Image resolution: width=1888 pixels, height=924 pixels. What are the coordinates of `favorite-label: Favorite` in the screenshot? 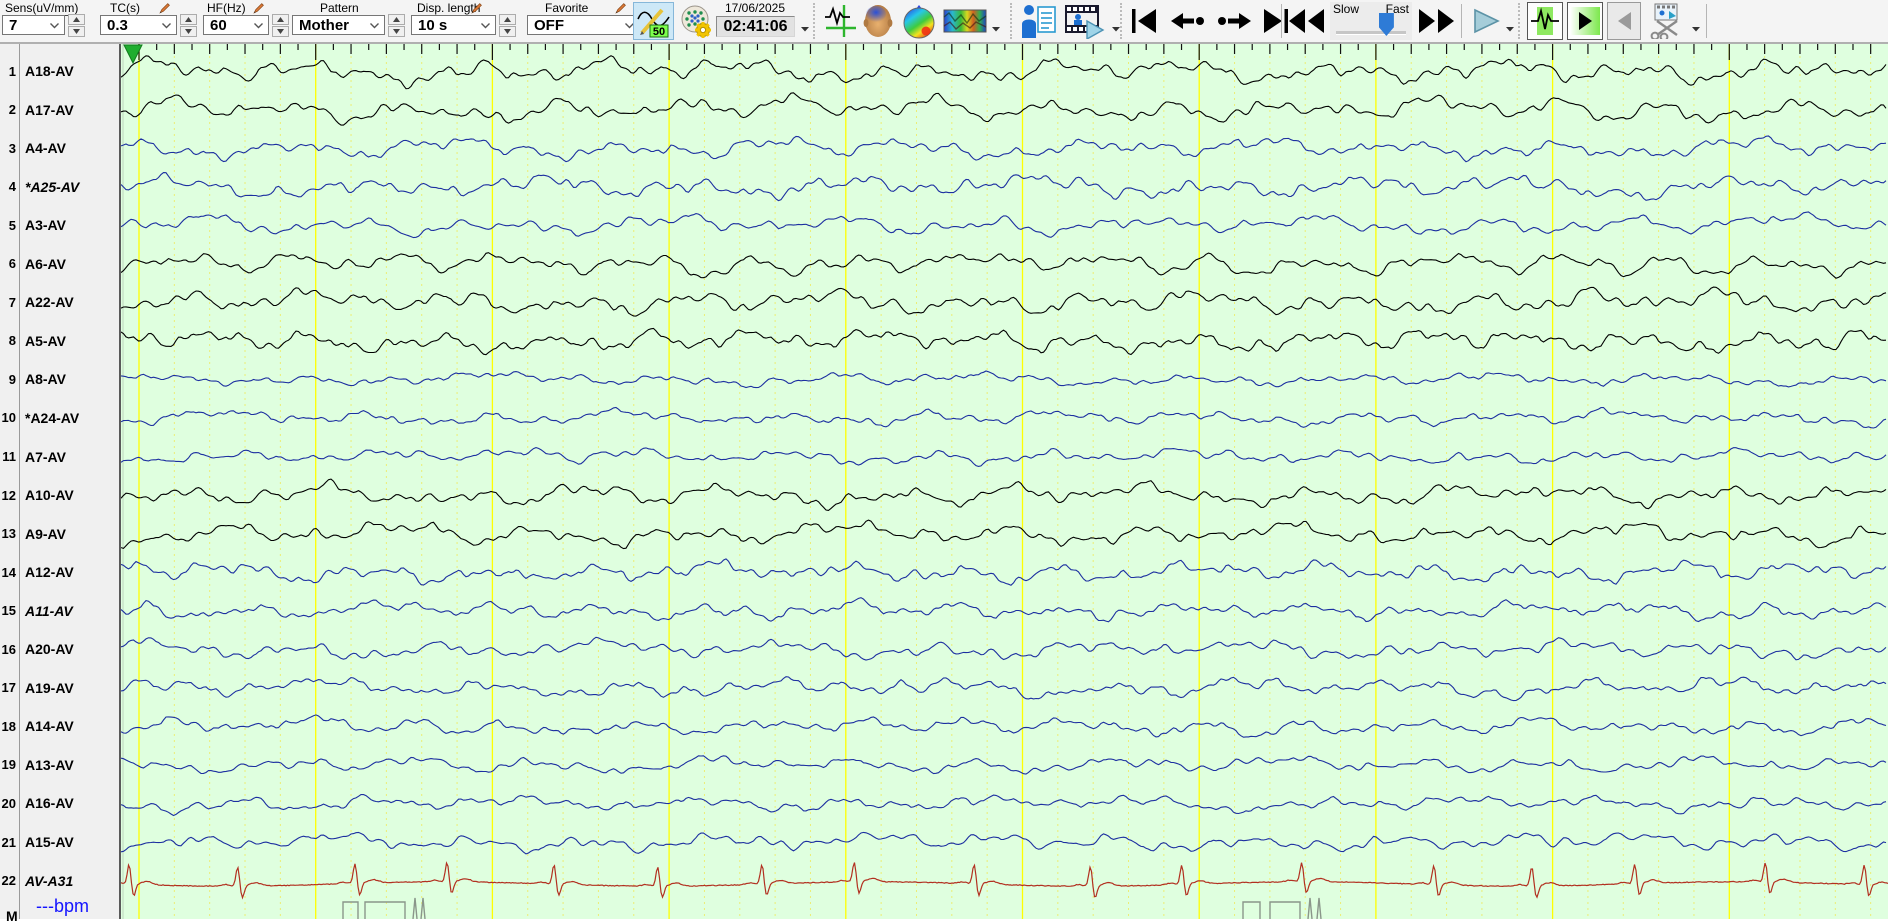 It's located at (567, 8).